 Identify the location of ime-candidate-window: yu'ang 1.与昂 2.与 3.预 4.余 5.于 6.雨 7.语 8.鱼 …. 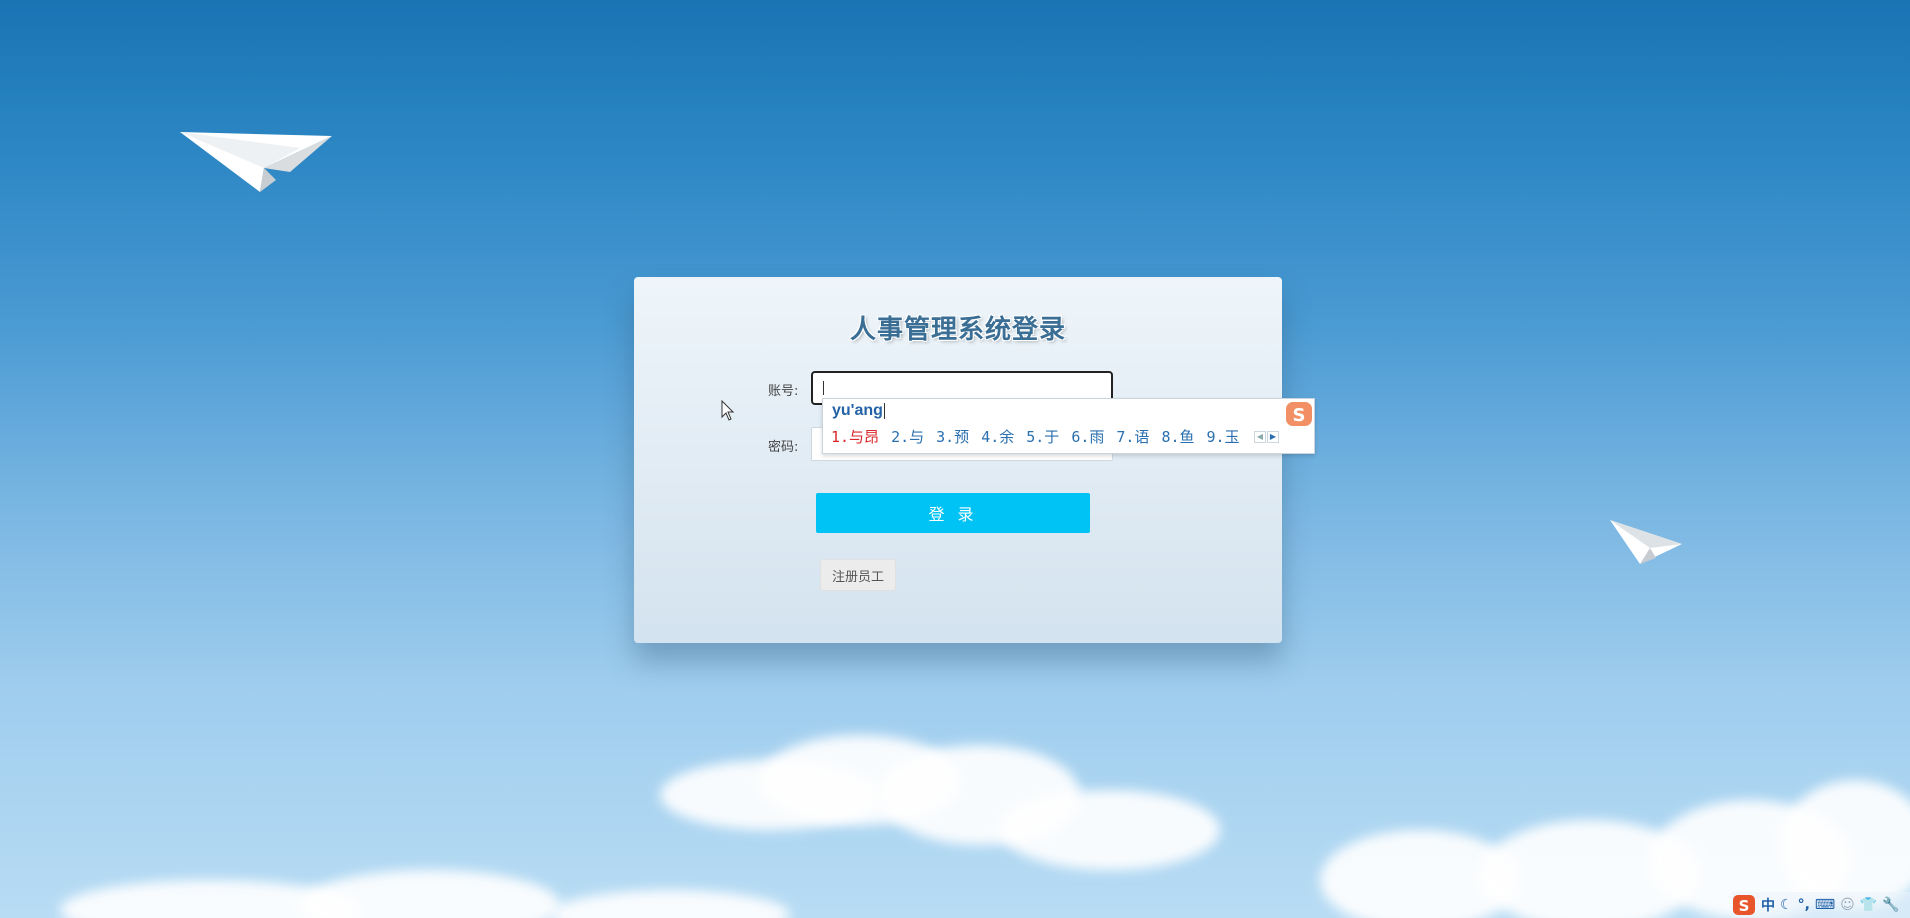
(1068, 426).